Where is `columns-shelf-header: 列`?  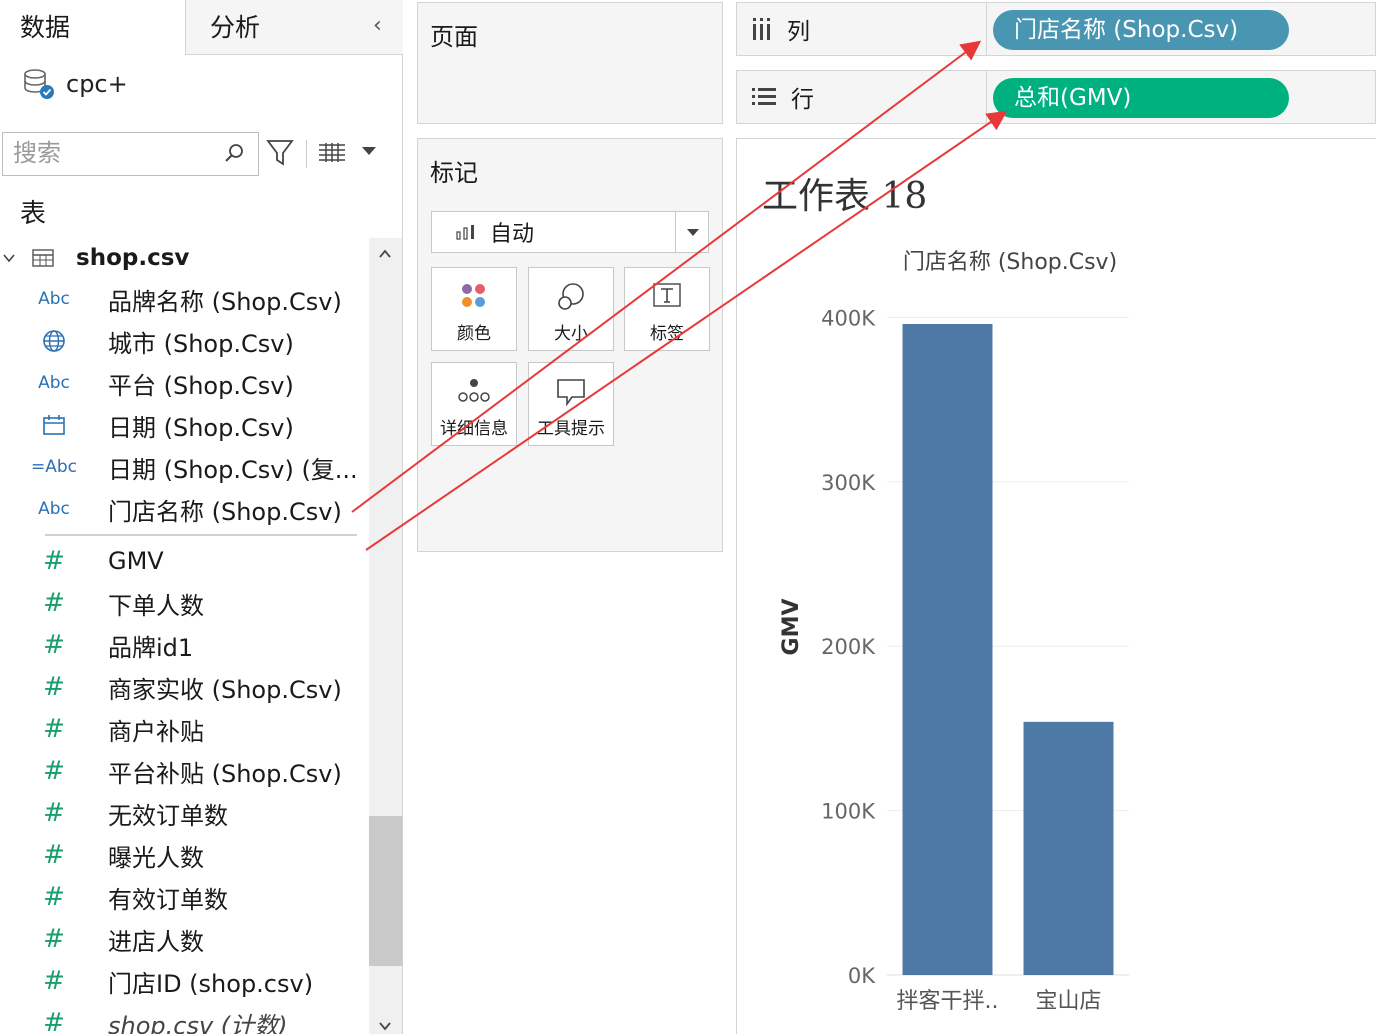 columns-shelf-header: 列 is located at coordinates (862, 29).